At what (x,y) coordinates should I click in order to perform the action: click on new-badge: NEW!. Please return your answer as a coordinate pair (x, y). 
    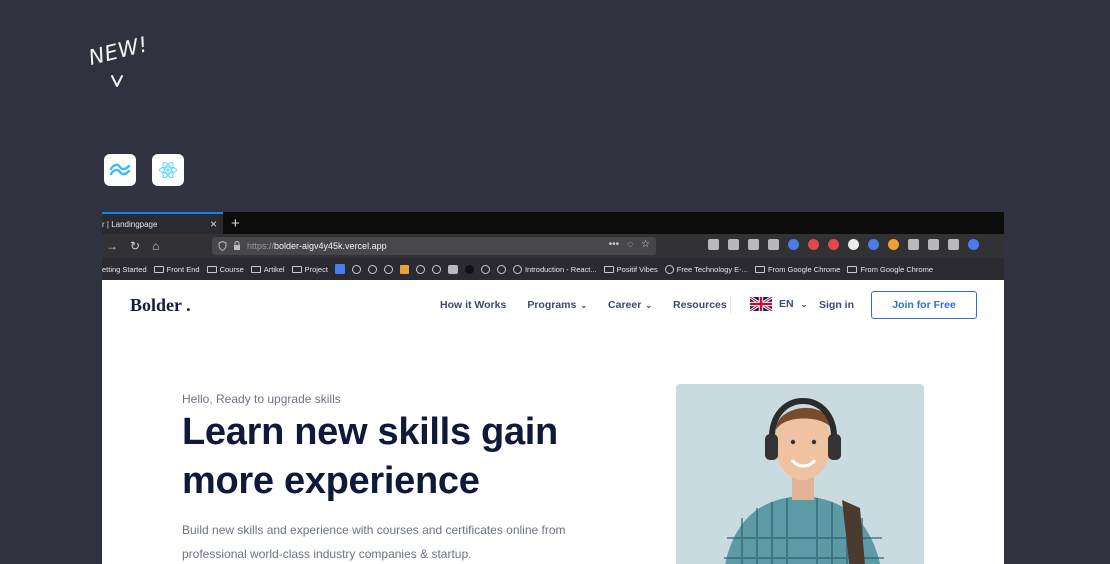
    Looking at the image, I should click on (124, 63).